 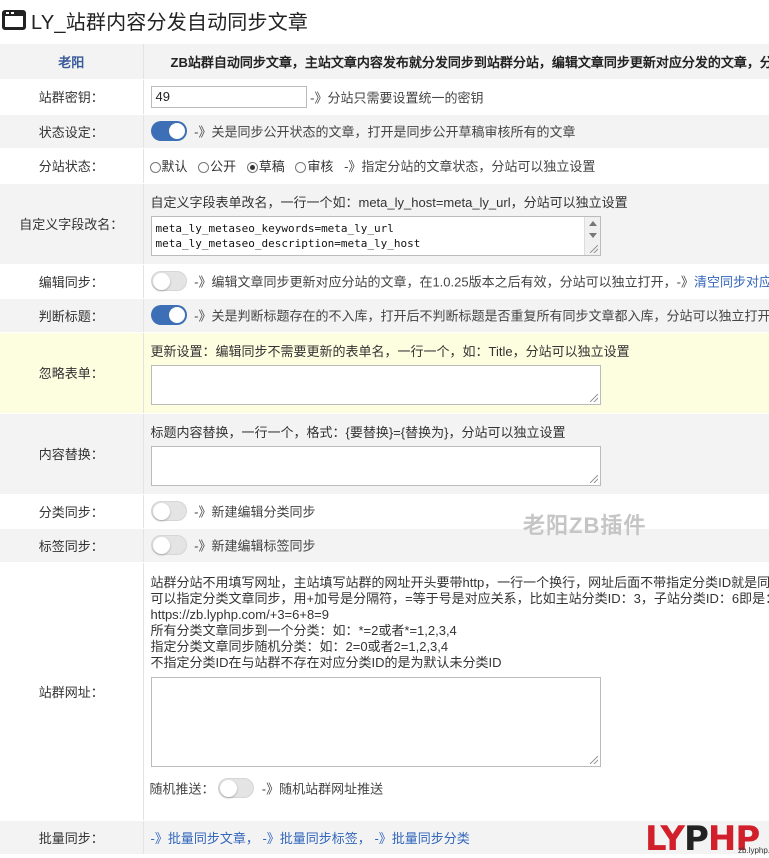 I want to click on clear-sync-record-link: 清空同步对应记, so click(x=731, y=282).